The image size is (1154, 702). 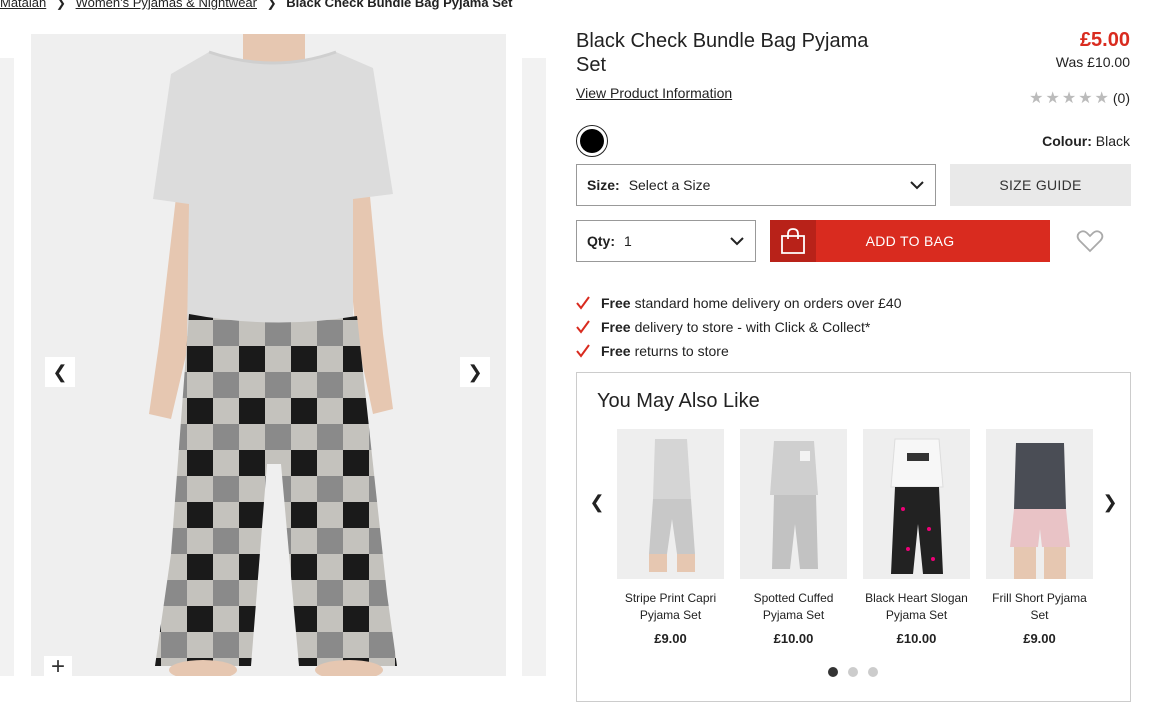 What do you see at coordinates (1092, 62) in the screenshot?
I see `was-price: Was £10.00` at bounding box center [1092, 62].